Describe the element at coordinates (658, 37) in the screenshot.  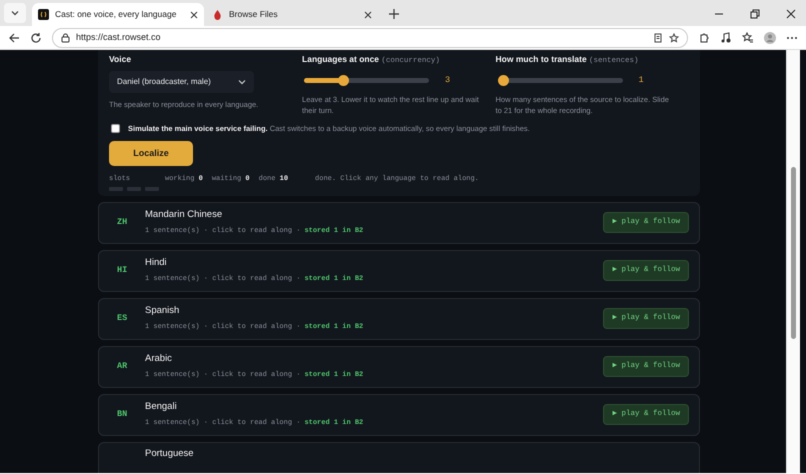
I see `reader-icon` at that location.